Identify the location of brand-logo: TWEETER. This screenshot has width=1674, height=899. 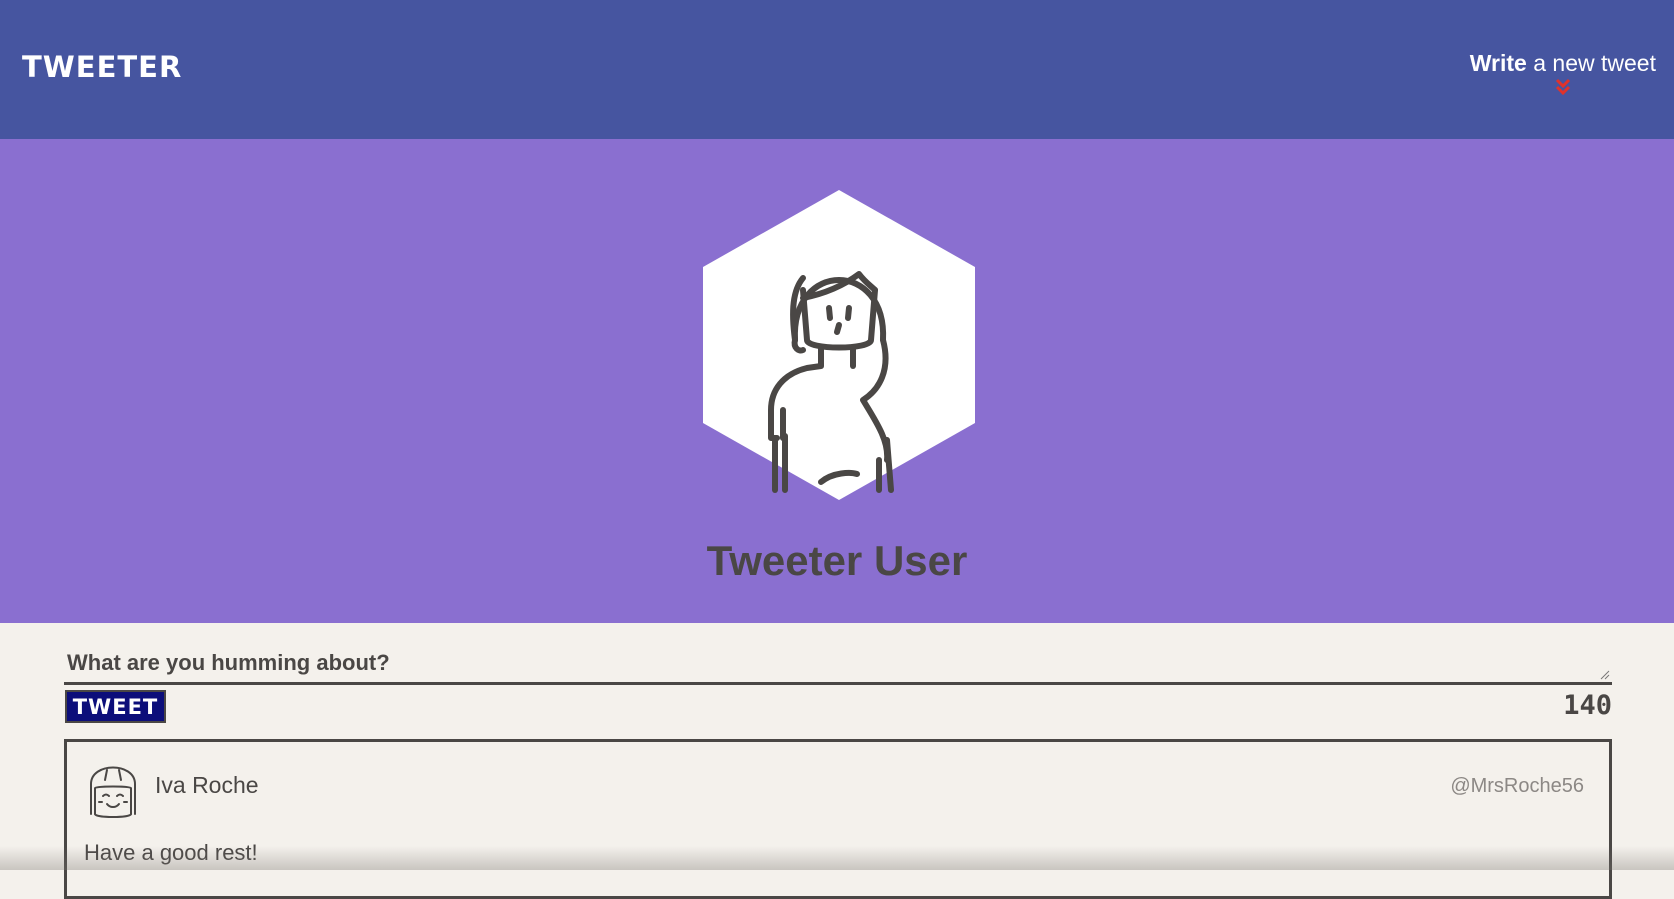
(102, 67).